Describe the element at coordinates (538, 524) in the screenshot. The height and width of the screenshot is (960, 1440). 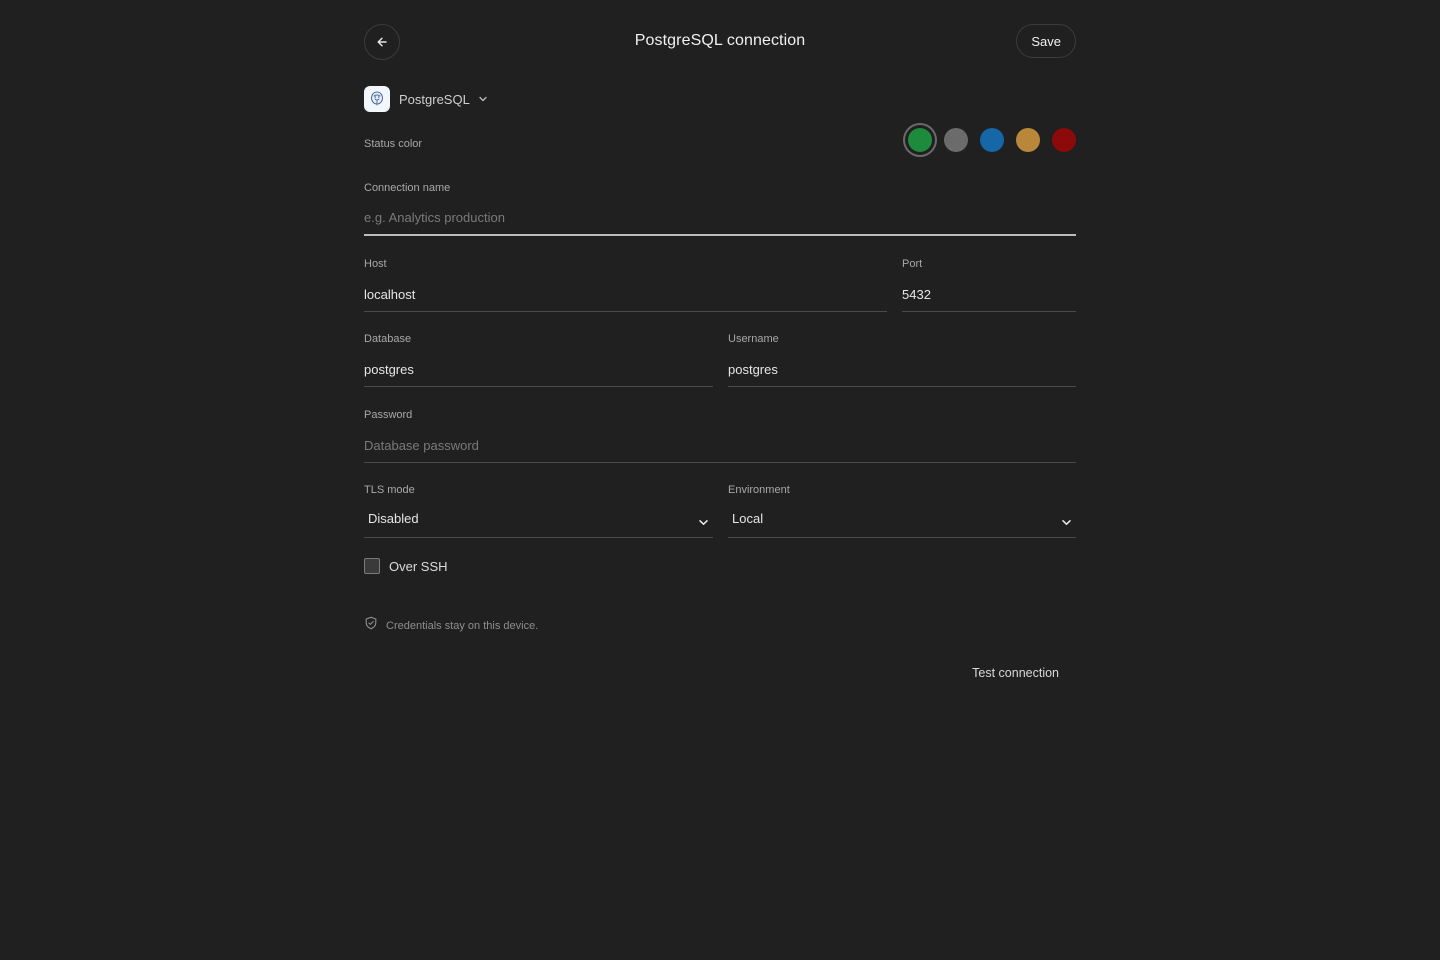
I see `tls-mode-select: Disabled` at that location.